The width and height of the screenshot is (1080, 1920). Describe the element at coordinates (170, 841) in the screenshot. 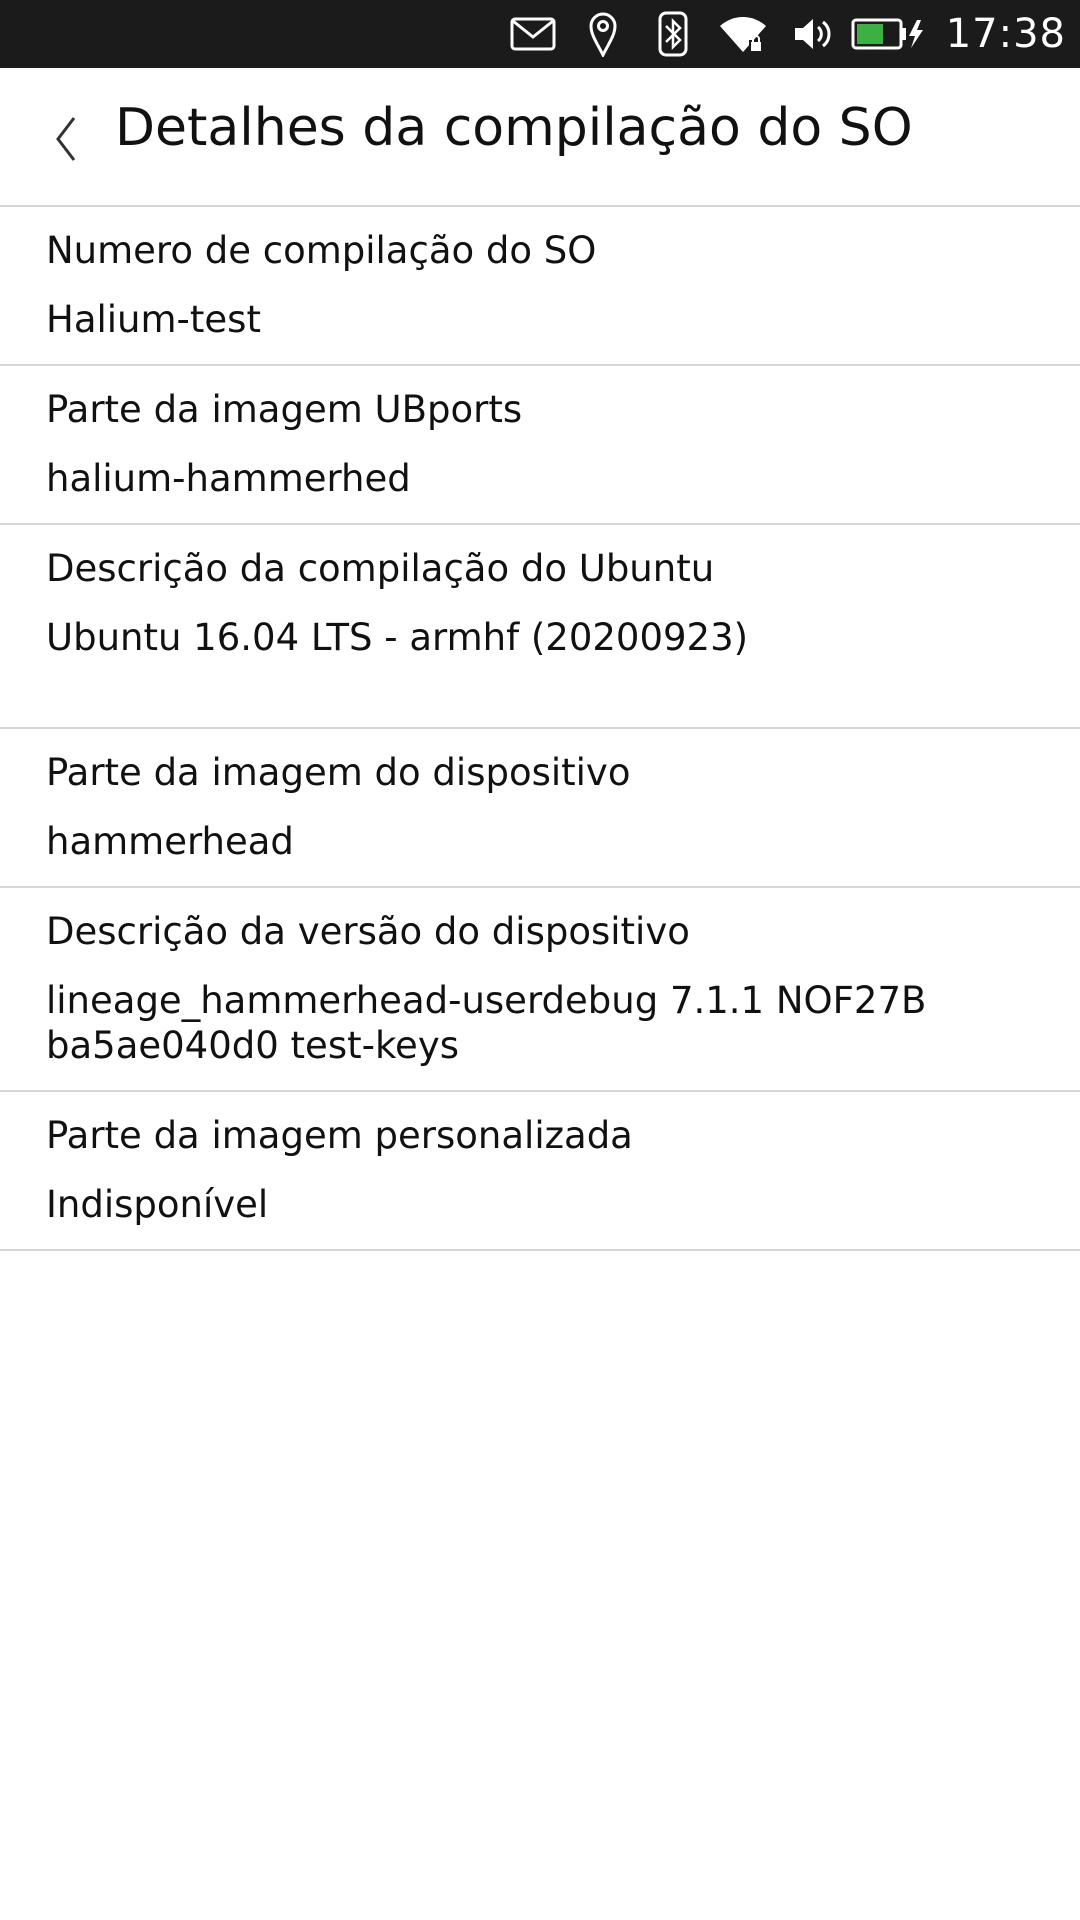

I see `item-value: hammerhead` at that location.